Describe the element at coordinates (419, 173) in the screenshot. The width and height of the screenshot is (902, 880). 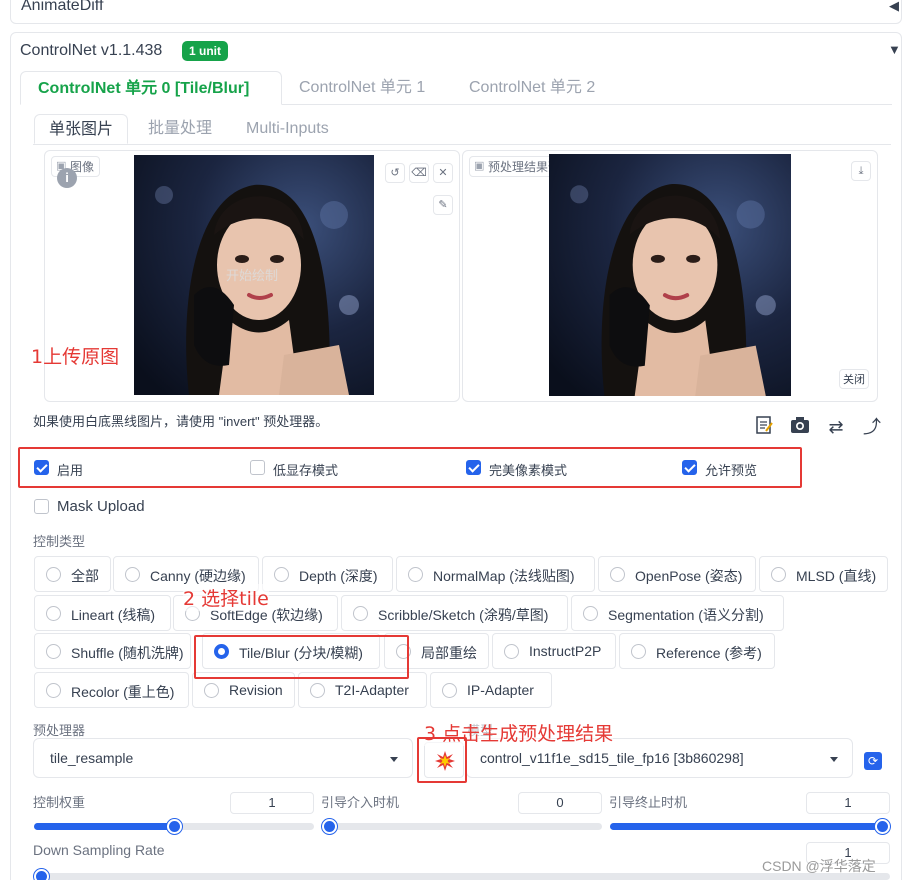
I see `eraser-icon: ⌫` at that location.